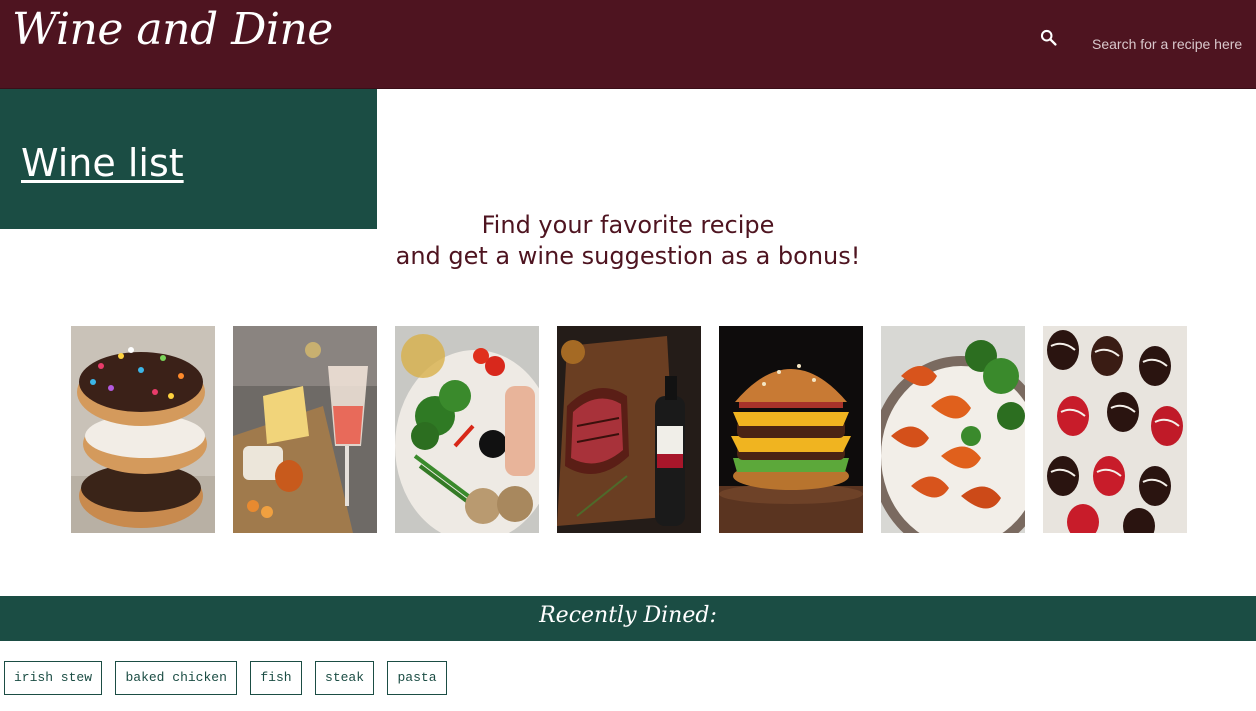  Describe the element at coordinates (345, 678) in the screenshot. I see `recent-item-steak: steak` at that location.